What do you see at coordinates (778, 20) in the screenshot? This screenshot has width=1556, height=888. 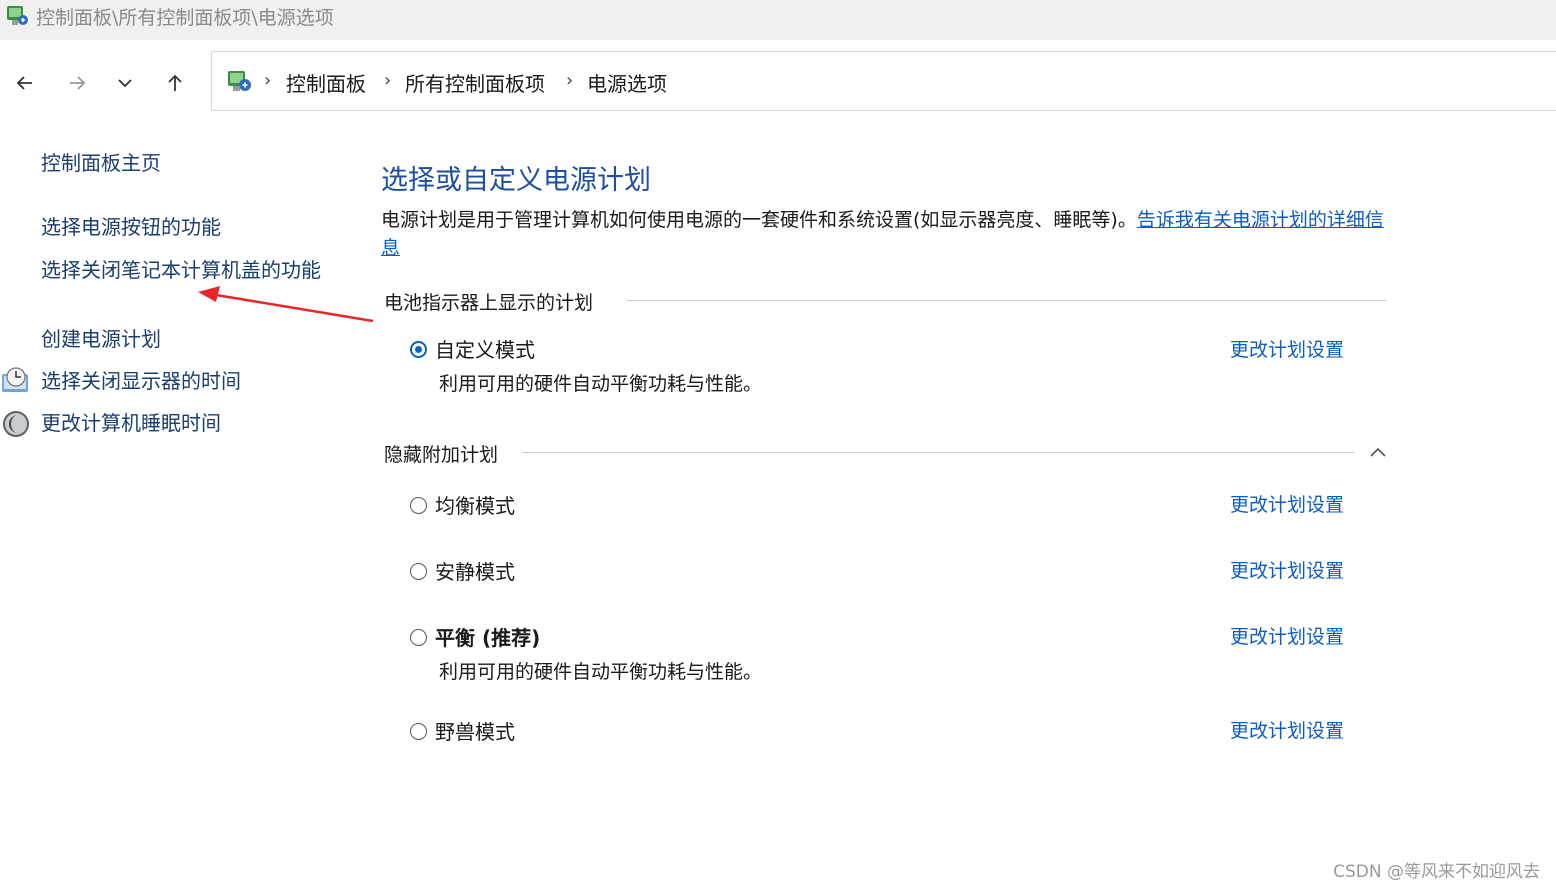 I see `title-bar: 控制面板\所有控制面板项\电源选项` at bounding box center [778, 20].